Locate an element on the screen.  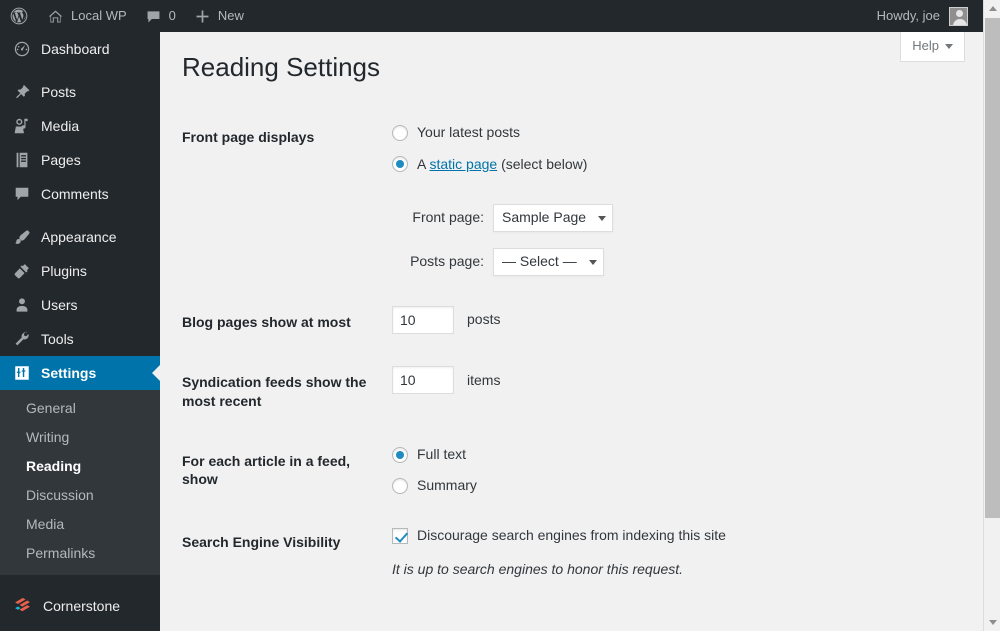
front-page-select-row: Front page: Sample Page is located at coordinates (559, 218).